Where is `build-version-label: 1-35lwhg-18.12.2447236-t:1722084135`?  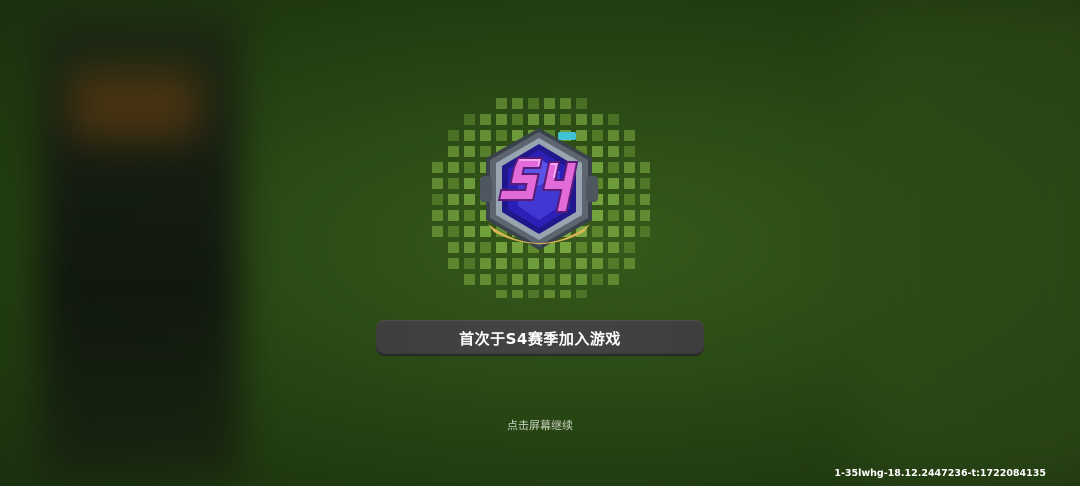 build-version-label: 1-35lwhg-18.12.2447236-t:1722084135 is located at coordinates (940, 473).